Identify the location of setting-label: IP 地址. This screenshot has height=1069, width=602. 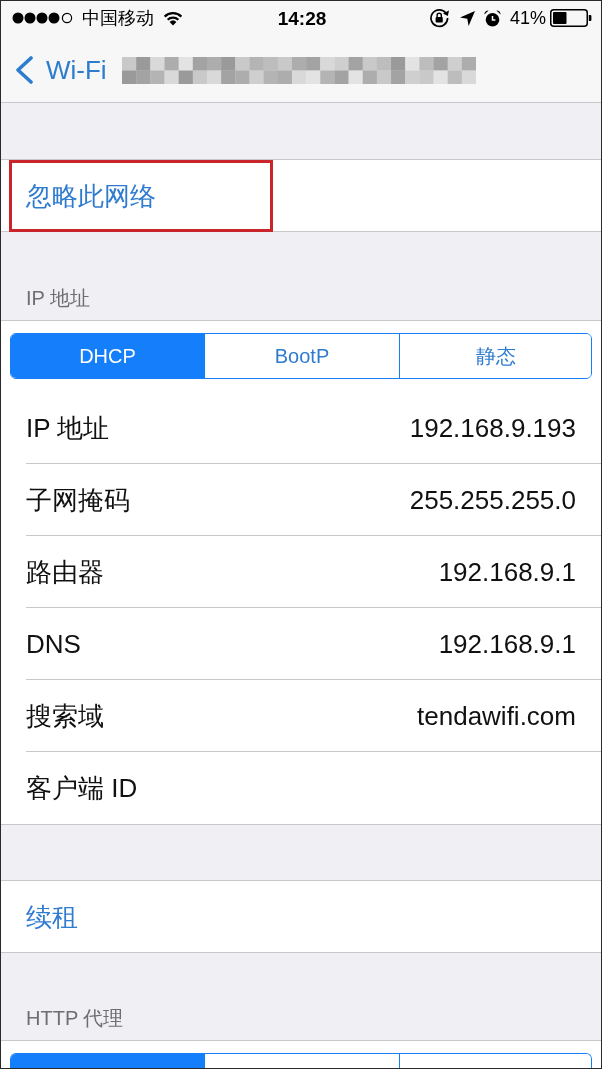
(68, 427).